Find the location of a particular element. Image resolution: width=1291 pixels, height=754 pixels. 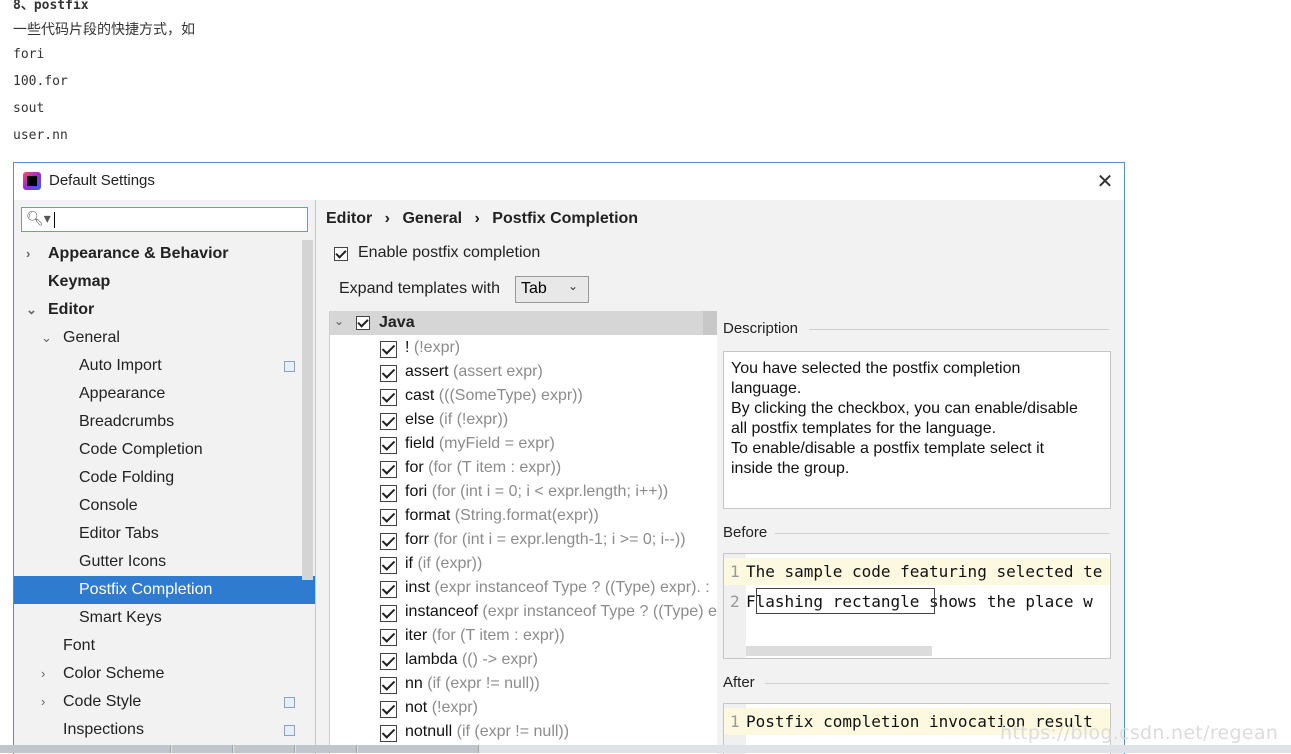

sidebar-item: Breadcrumbs is located at coordinates (164, 422).